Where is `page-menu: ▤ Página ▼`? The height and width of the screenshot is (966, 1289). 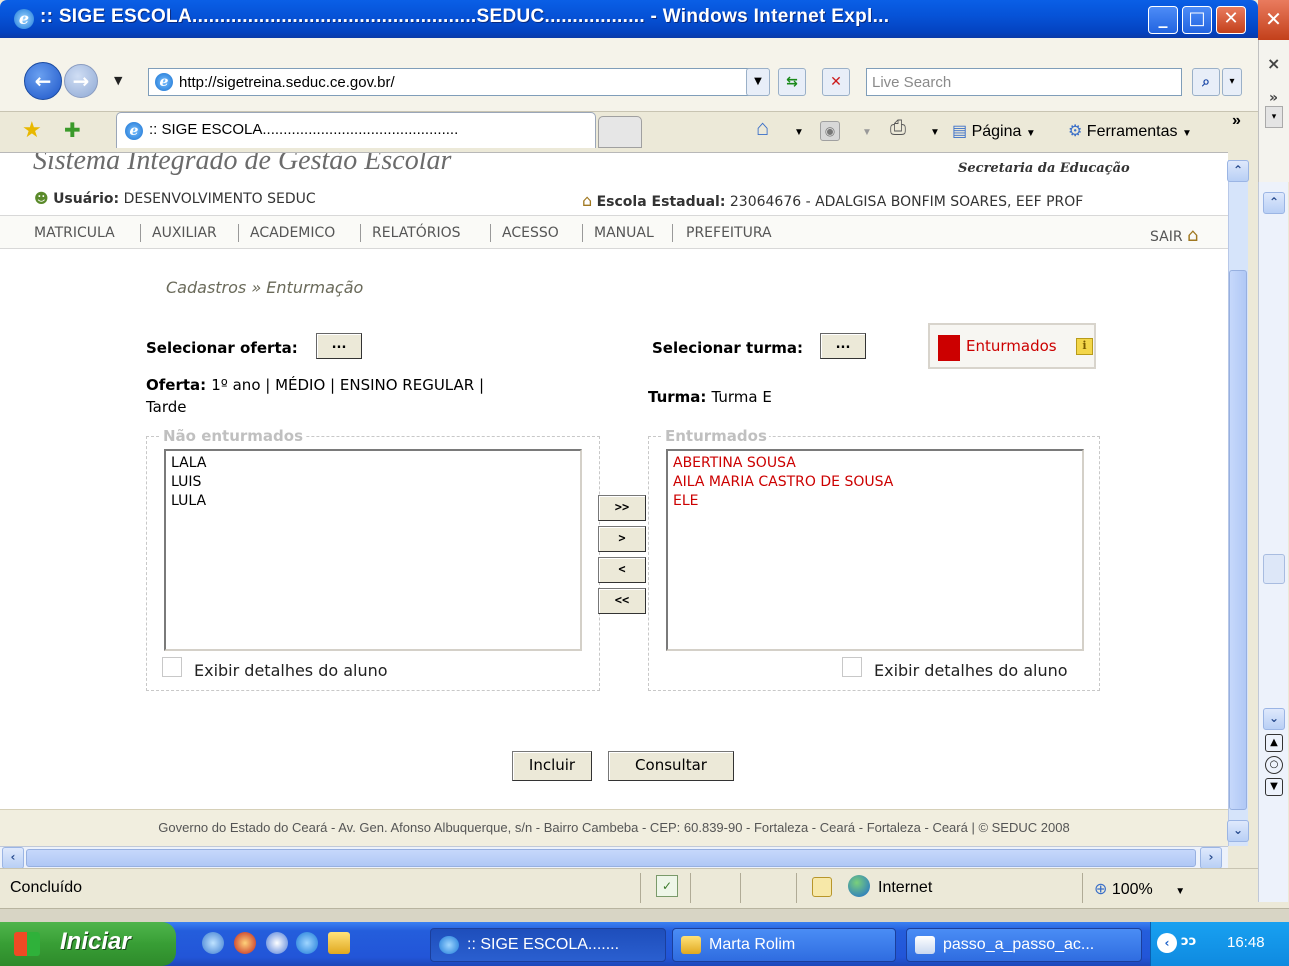 page-menu: ▤ Página ▼ is located at coordinates (994, 131).